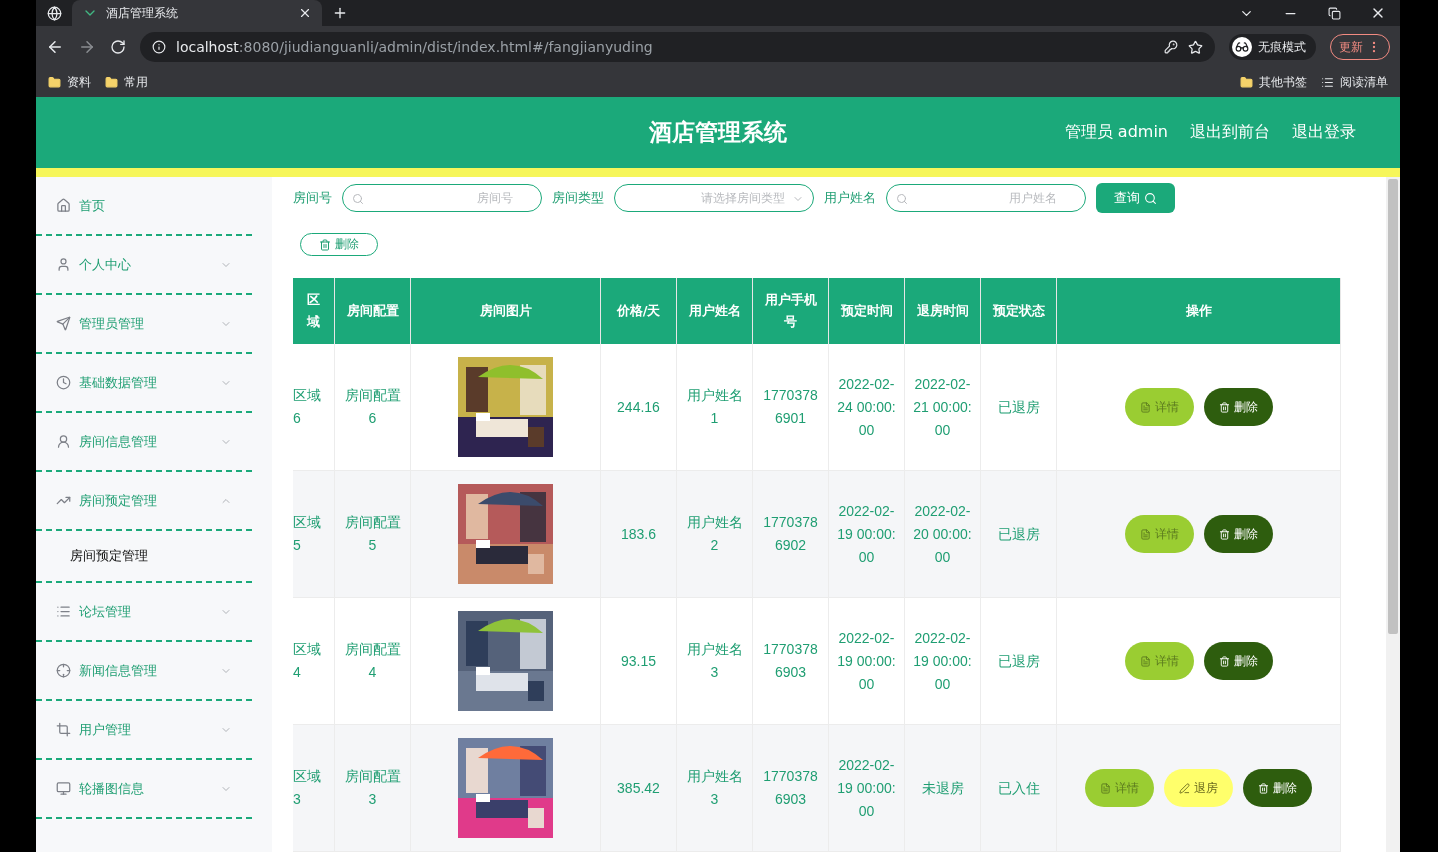 Image resolution: width=1438 pixels, height=852 pixels. Describe the element at coordinates (144, 730) in the screenshot. I see `sidebar-item: 用户管理` at that location.